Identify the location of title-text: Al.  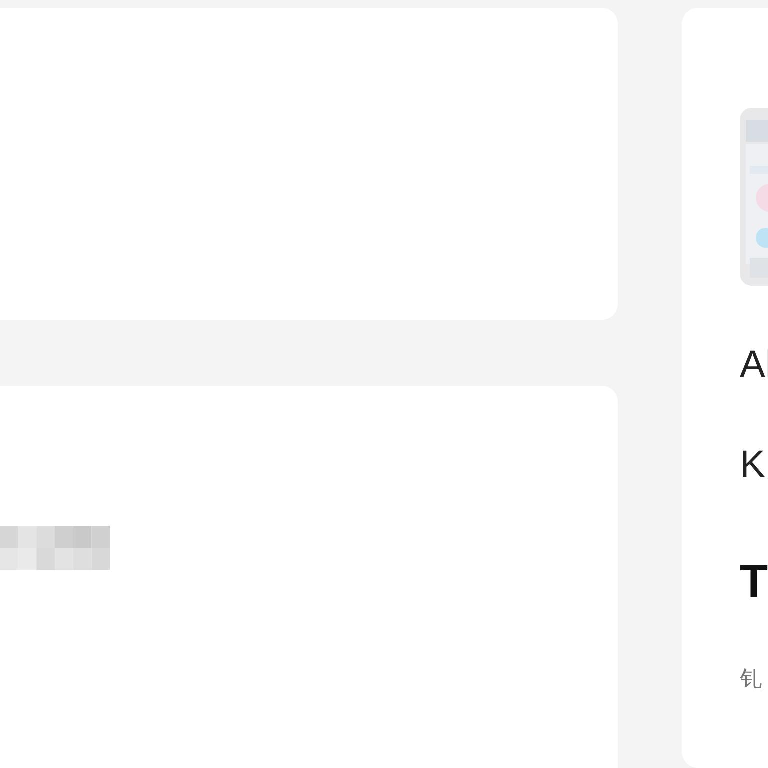
(754, 366).